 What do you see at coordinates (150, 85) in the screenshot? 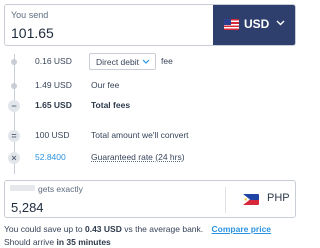
I see `fee-row-our-fee: 1.49 USD Our fee` at bounding box center [150, 85].